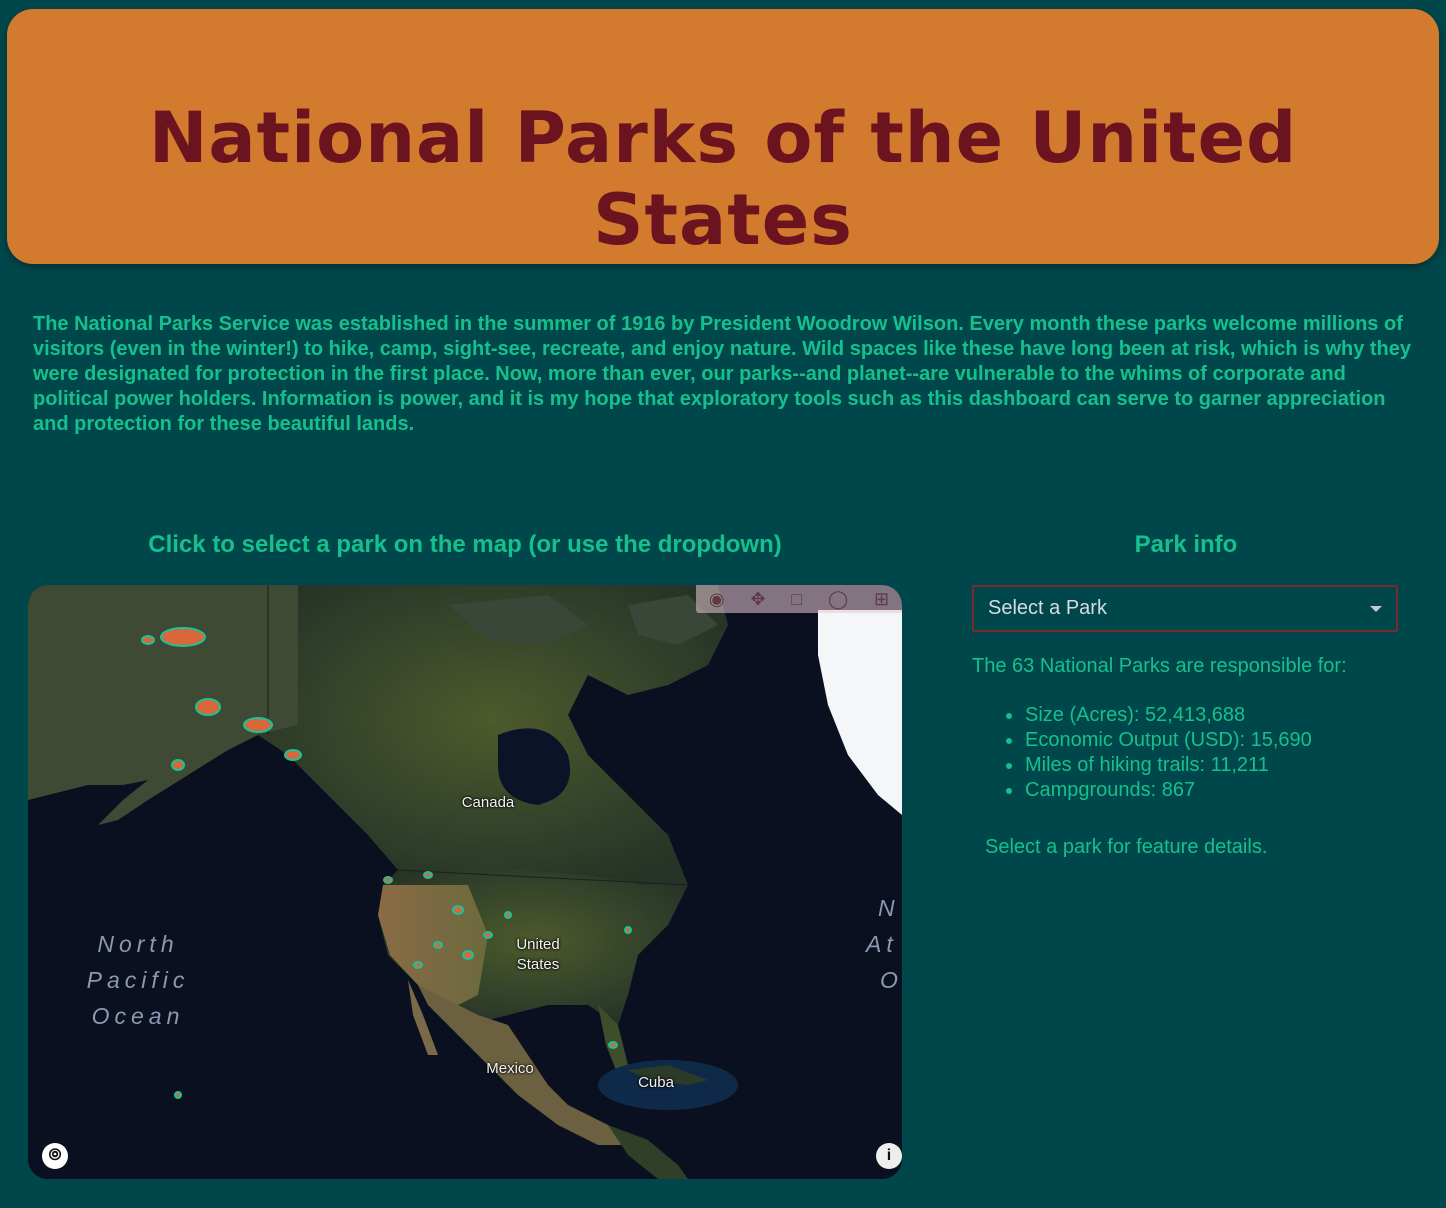  I want to click on stat-size: Size (Acres): 52,413,688, so click(1159, 715).